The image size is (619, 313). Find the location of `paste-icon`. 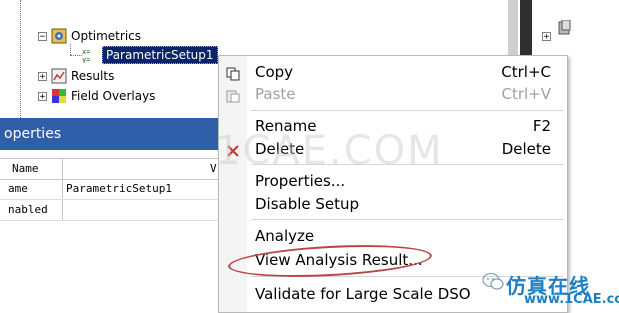

paste-icon is located at coordinates (233, 95).